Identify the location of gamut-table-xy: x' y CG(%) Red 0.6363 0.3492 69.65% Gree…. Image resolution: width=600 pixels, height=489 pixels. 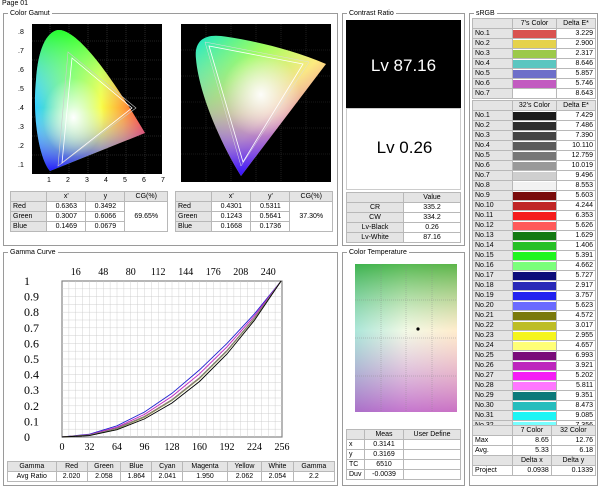
(88, 211).